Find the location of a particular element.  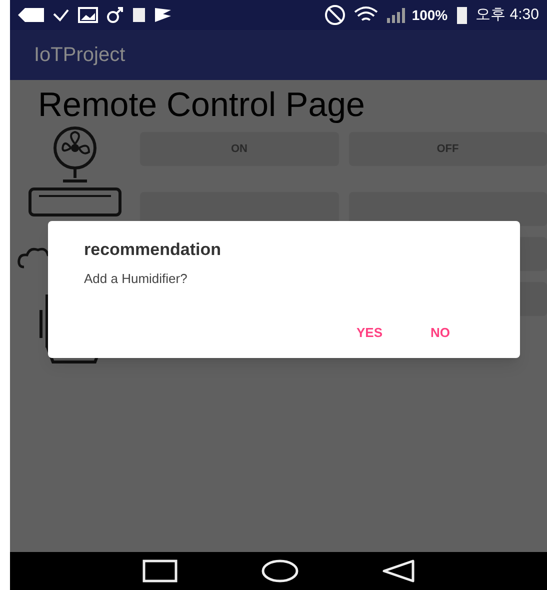

clock: 오후 4:30 is located at coordinates (507, 14).